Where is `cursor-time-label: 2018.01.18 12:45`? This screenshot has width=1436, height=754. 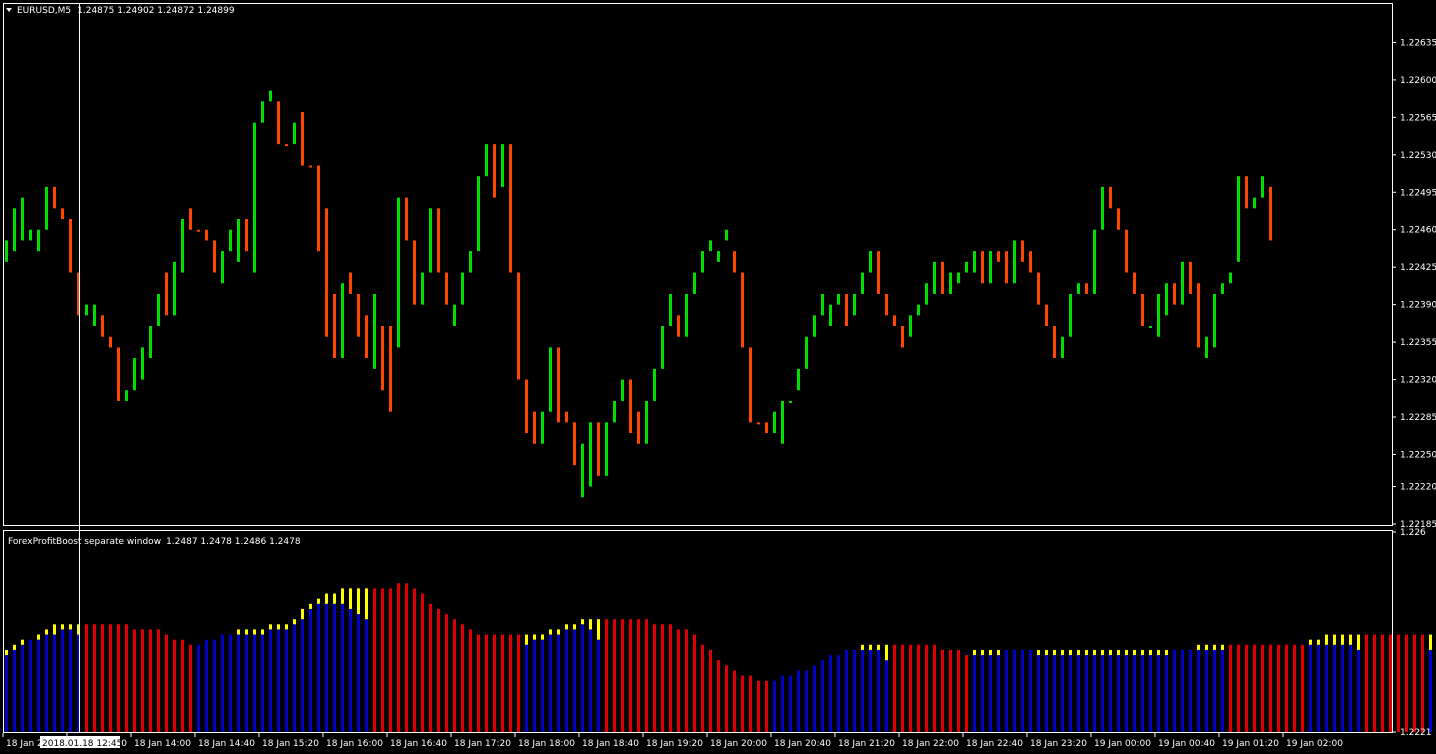
cursor-time-label: 2018.01.18 12:45 is located at coordinates (82, 744).